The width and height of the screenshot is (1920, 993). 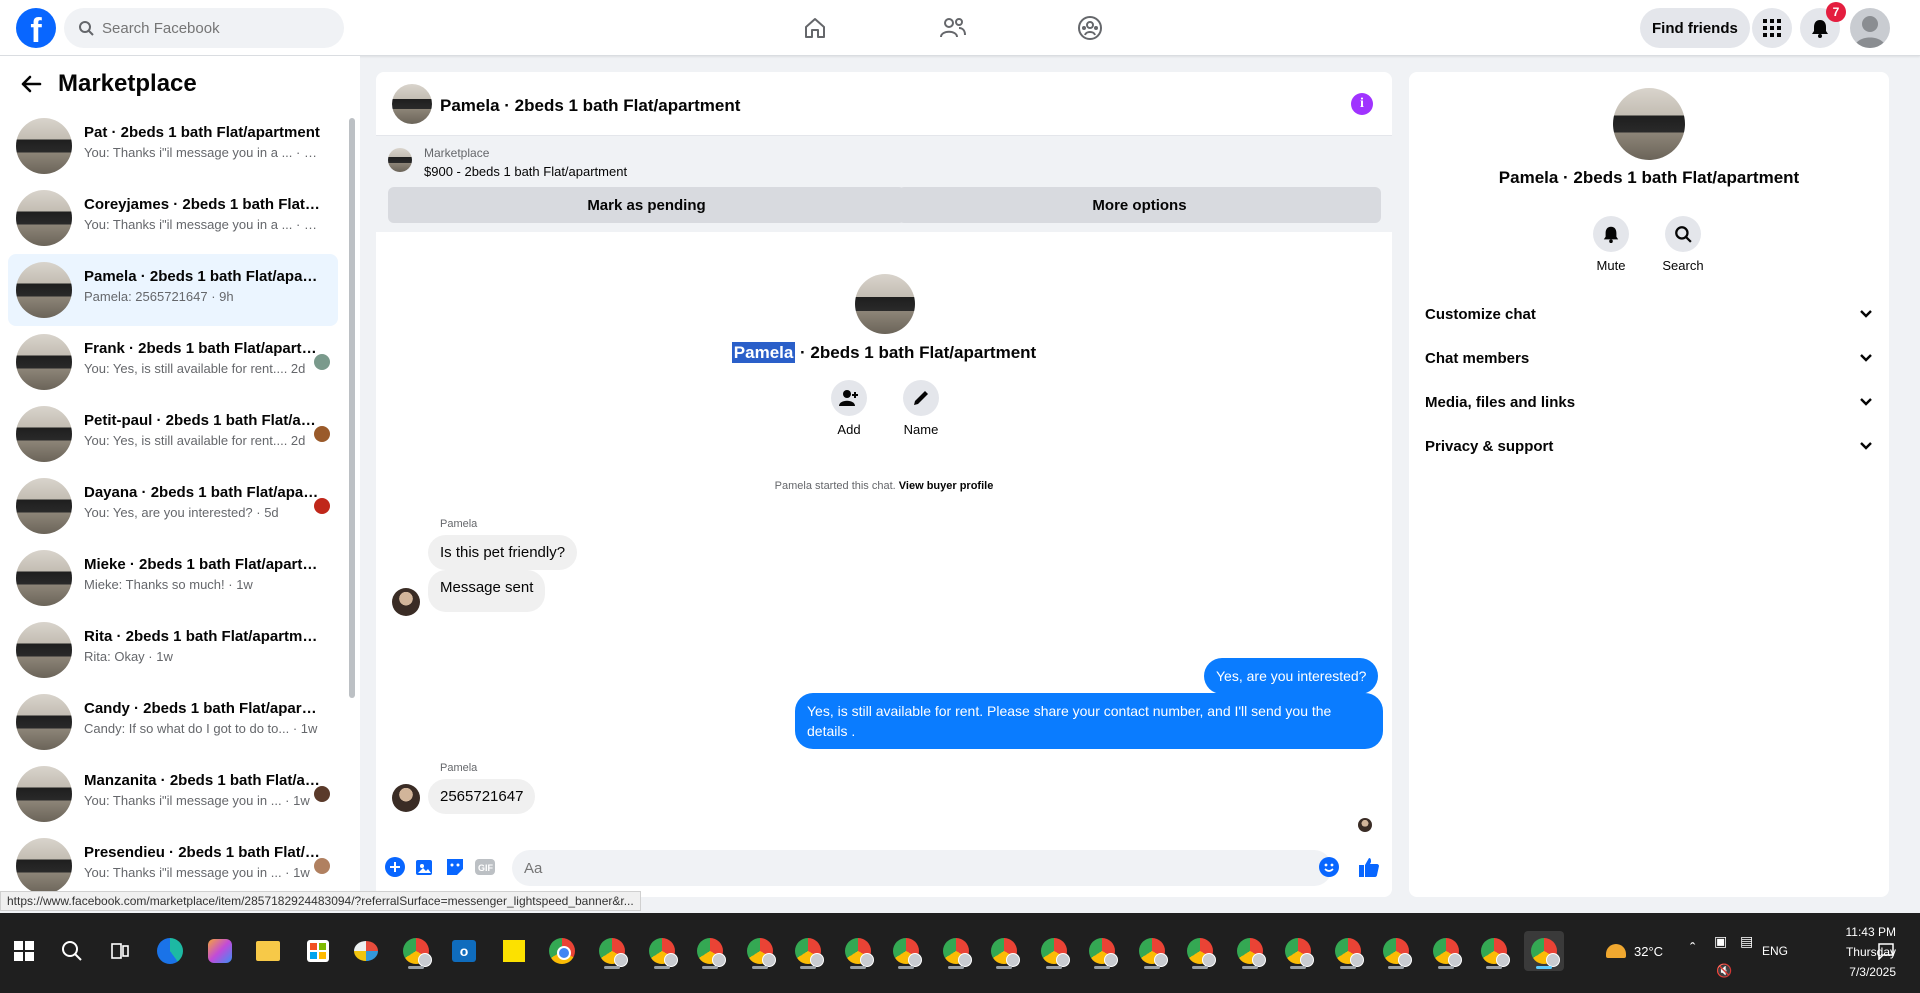 I want to click on photo-icon, so click(x=425, y=867).